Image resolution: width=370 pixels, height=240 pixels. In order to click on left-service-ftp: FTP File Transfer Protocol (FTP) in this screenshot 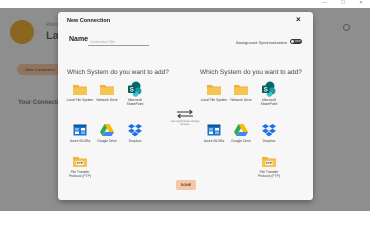, I will do `click(80, 165)`.